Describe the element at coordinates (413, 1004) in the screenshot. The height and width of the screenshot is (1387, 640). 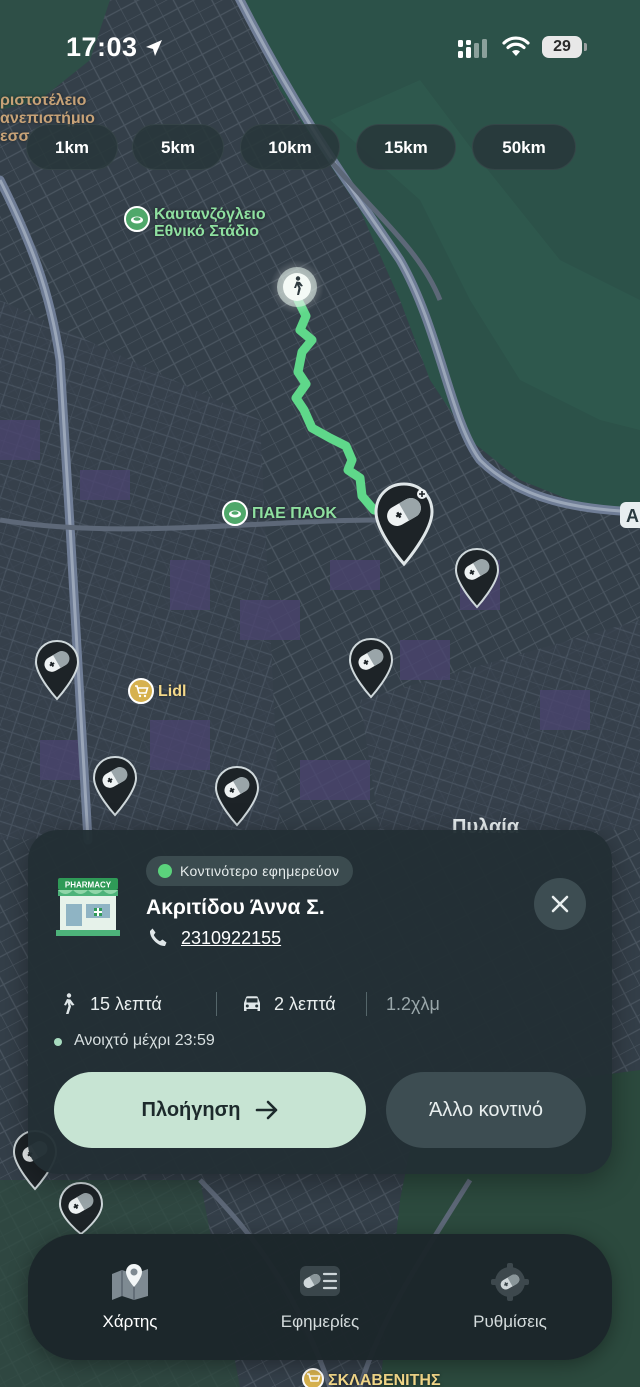
I see `distance: 1.2χλμ` at that location.